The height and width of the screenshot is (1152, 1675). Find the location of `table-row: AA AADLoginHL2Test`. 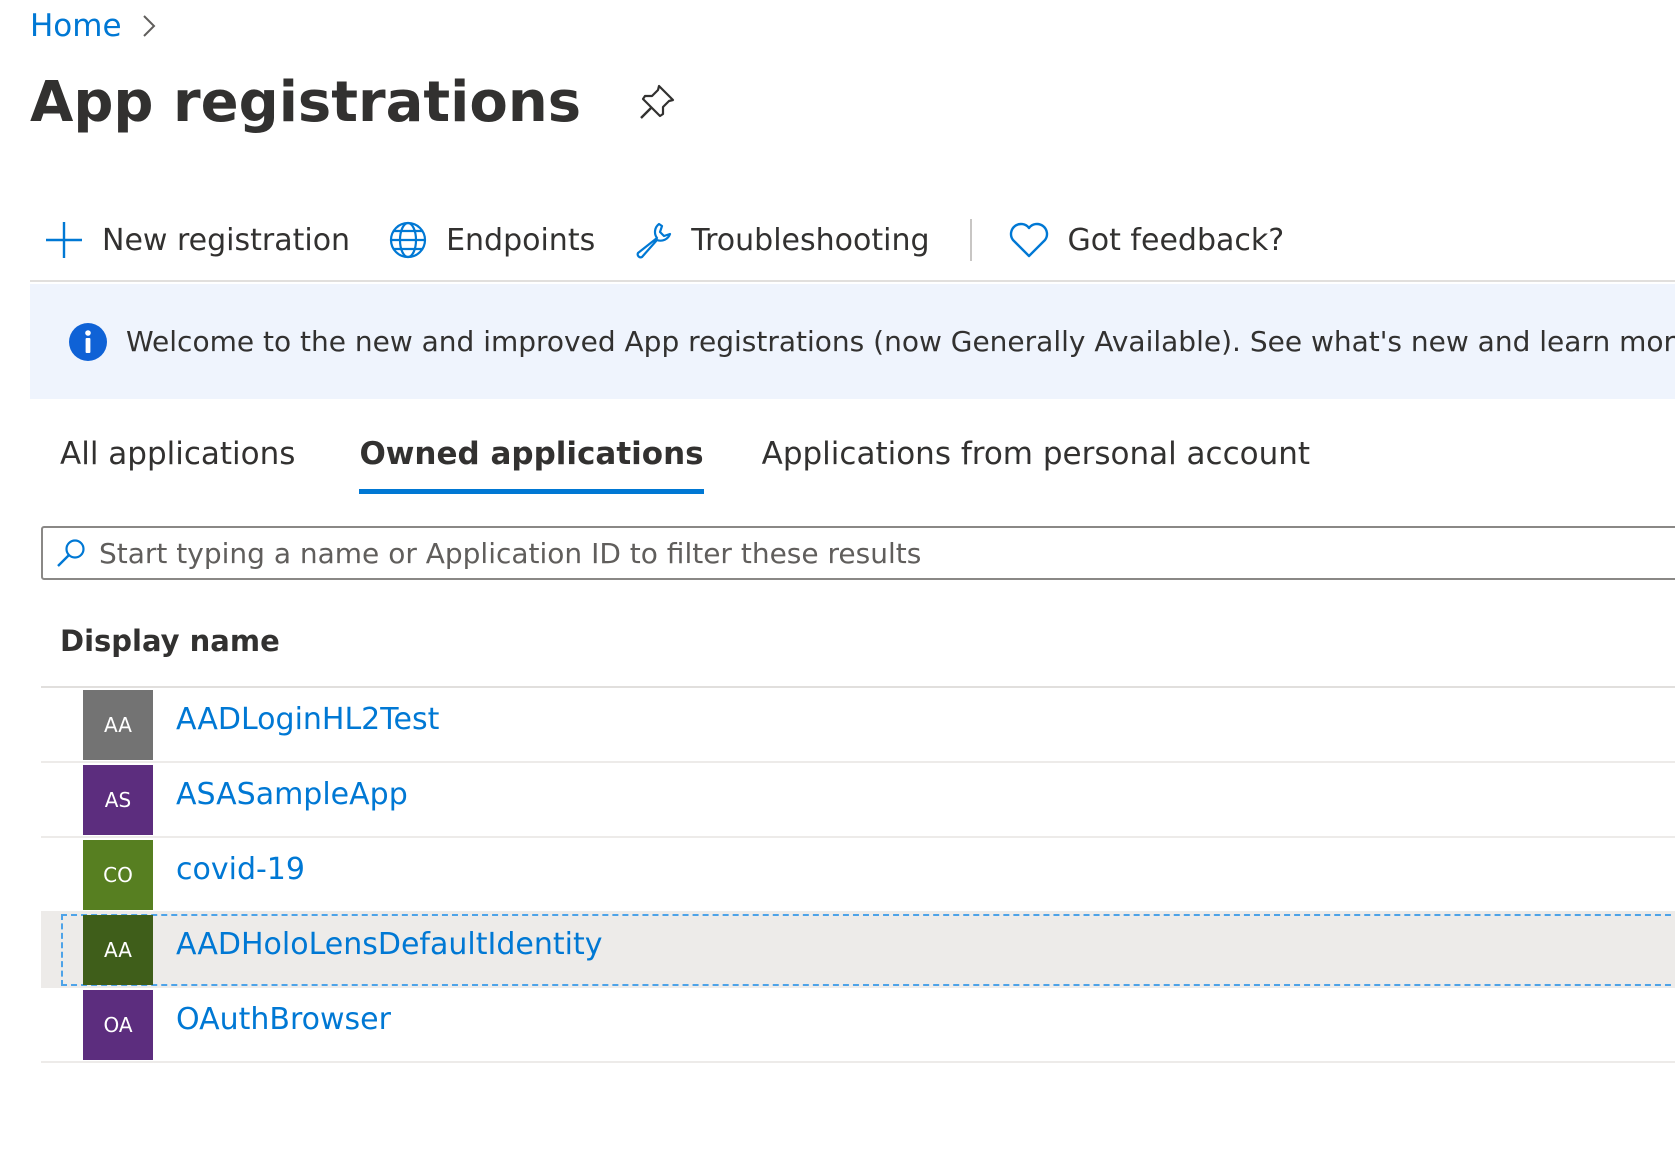

table-row: AA AADLoginHL2Test is located at coordinates (858, 725).